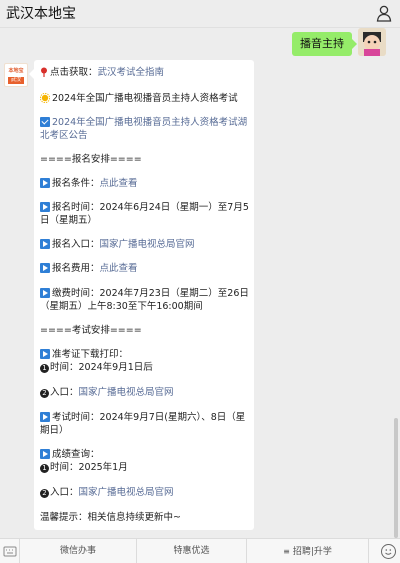 This screenshot has width=400, height=563. I want to click on my-avatar, so click(372, 42).